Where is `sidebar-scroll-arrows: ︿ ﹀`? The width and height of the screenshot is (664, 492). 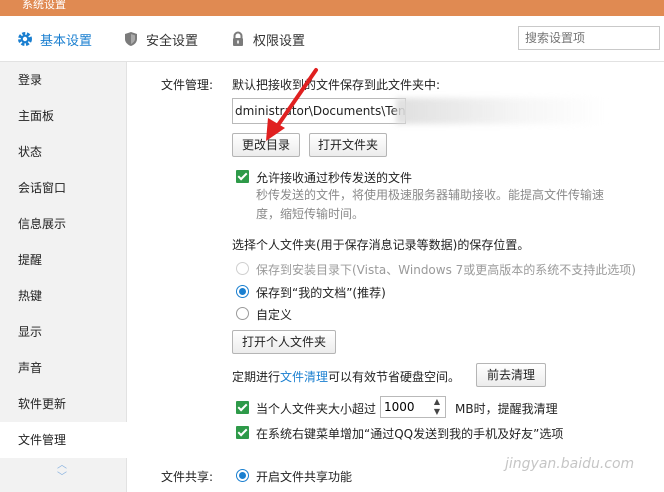
sidebar-scroll-arrows: ︿ ﹀ is located at coordinates (62, 472).